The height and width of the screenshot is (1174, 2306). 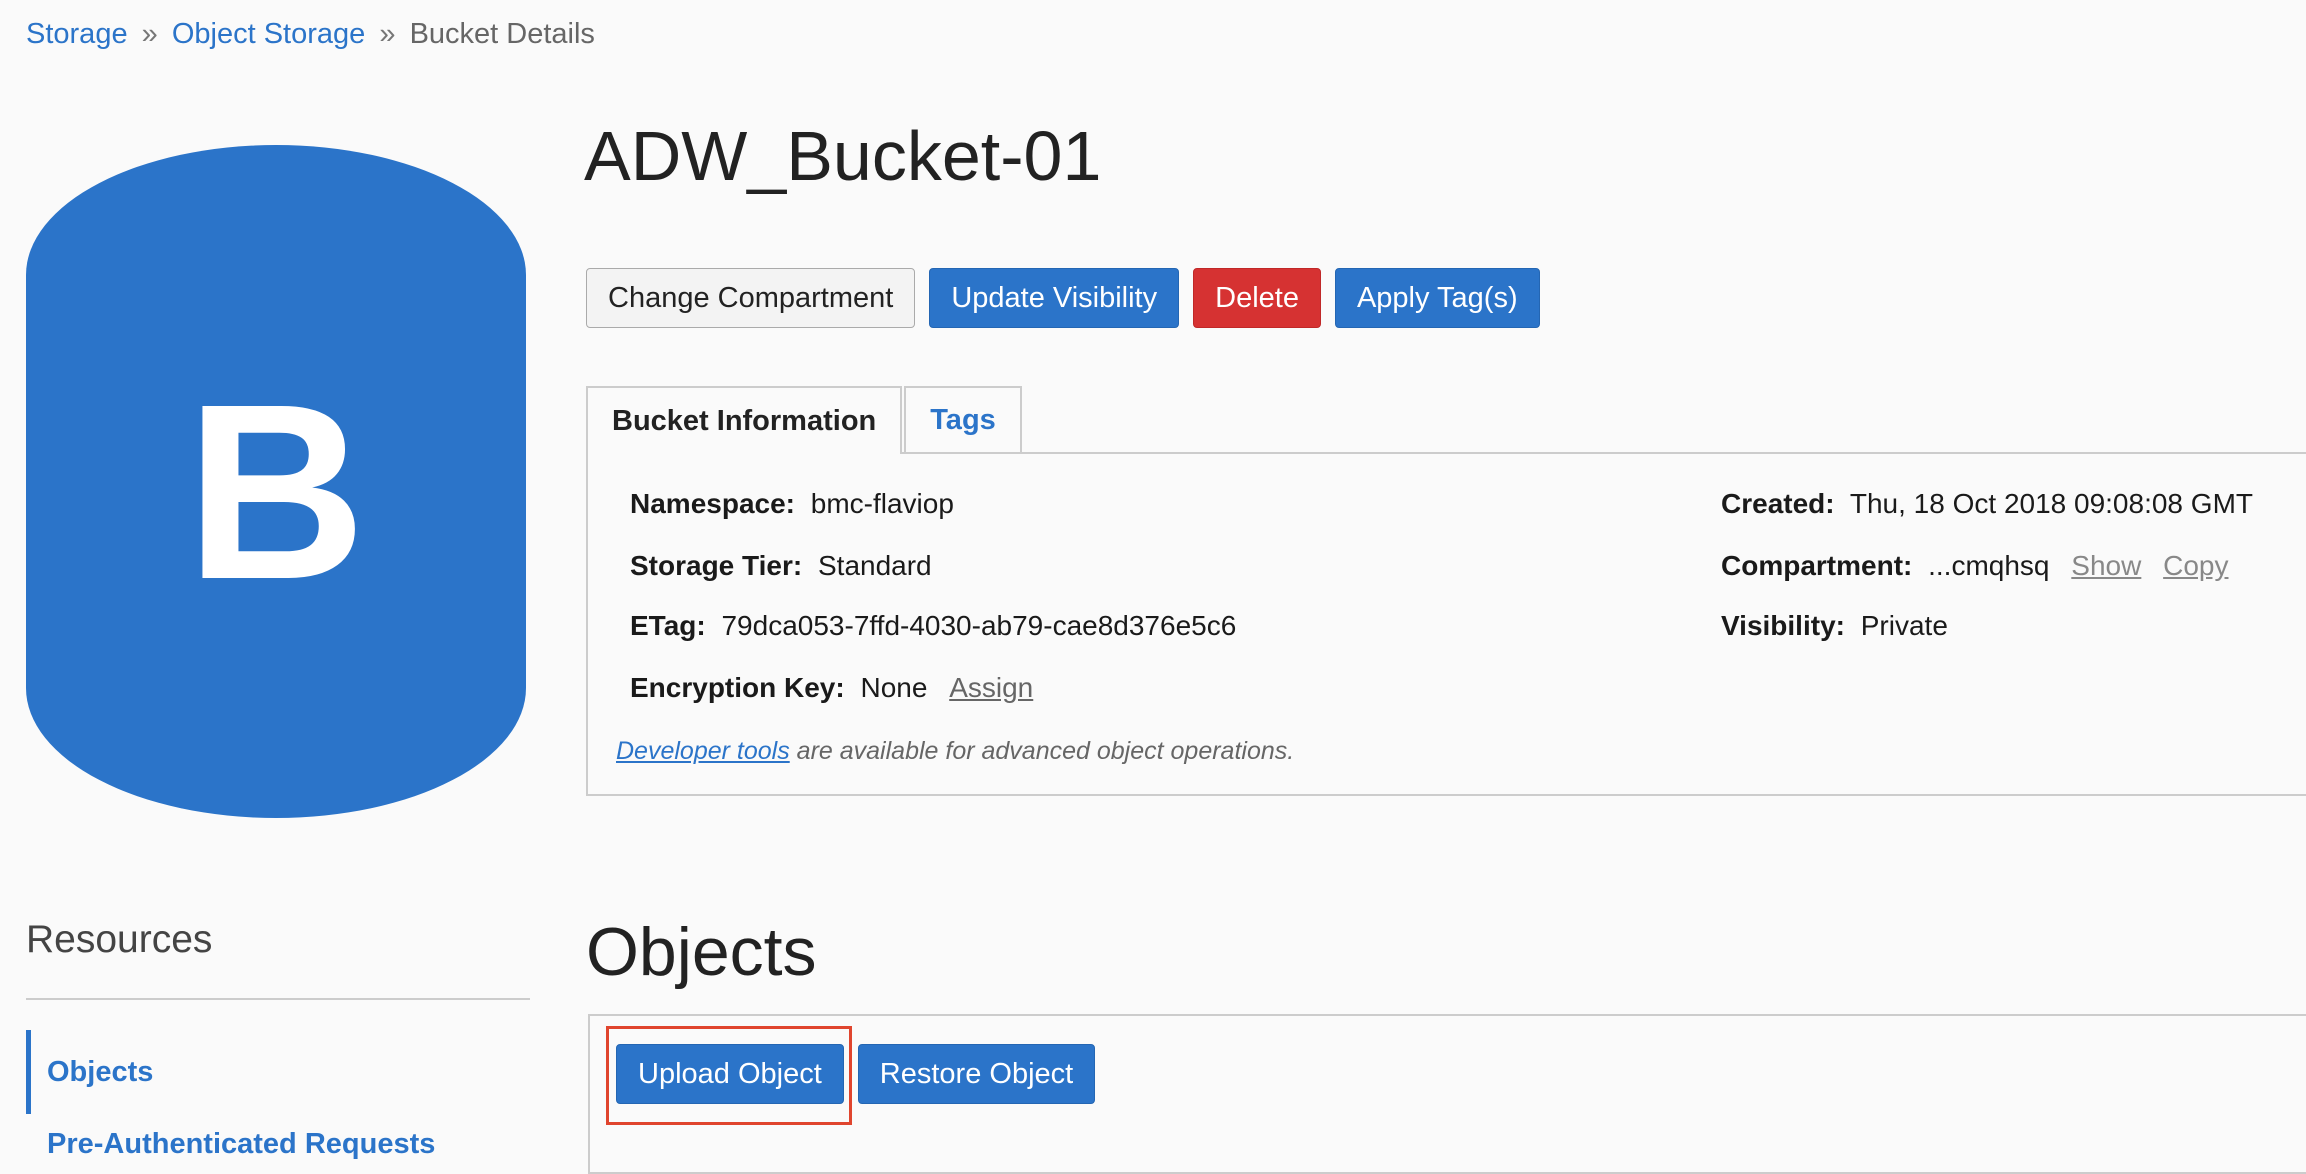 I want to click on storage-tier-value: Standard, so click(x=874, y=565).